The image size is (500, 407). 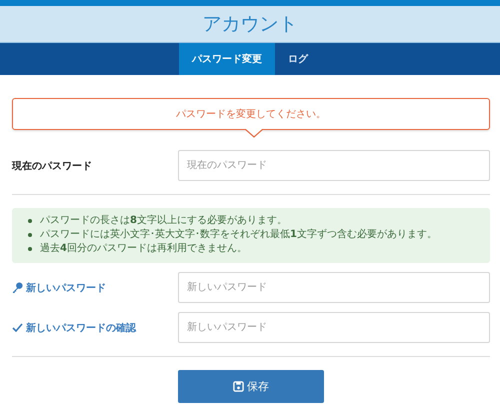 I want to click on rule-text: パスワードには英小文字･英大文字･数字をそれぞれ最低1文字ずつ含む必要があります。, so click(x=238, y=235).